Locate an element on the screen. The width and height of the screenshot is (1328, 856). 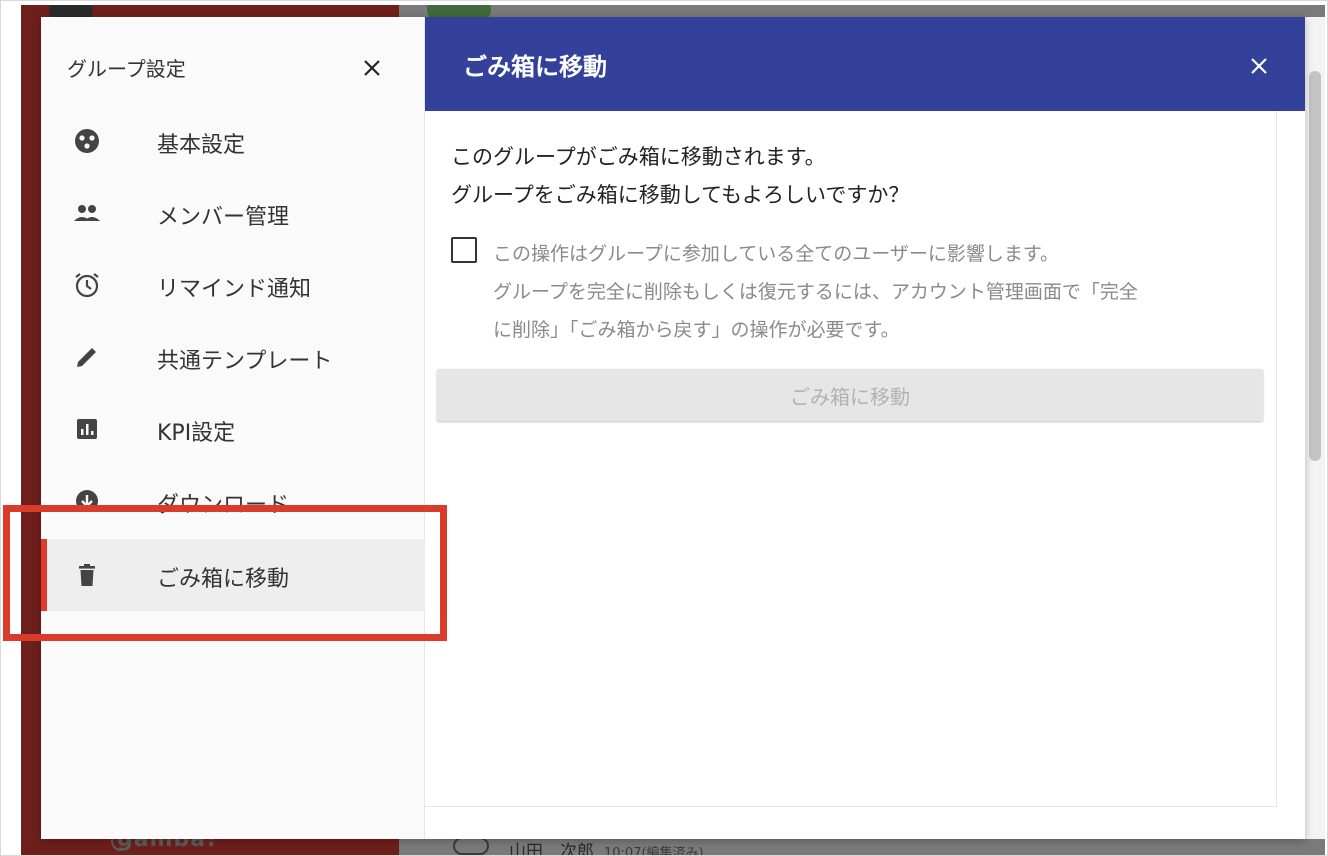
pencil-icon is located at coordinates (87, 357).